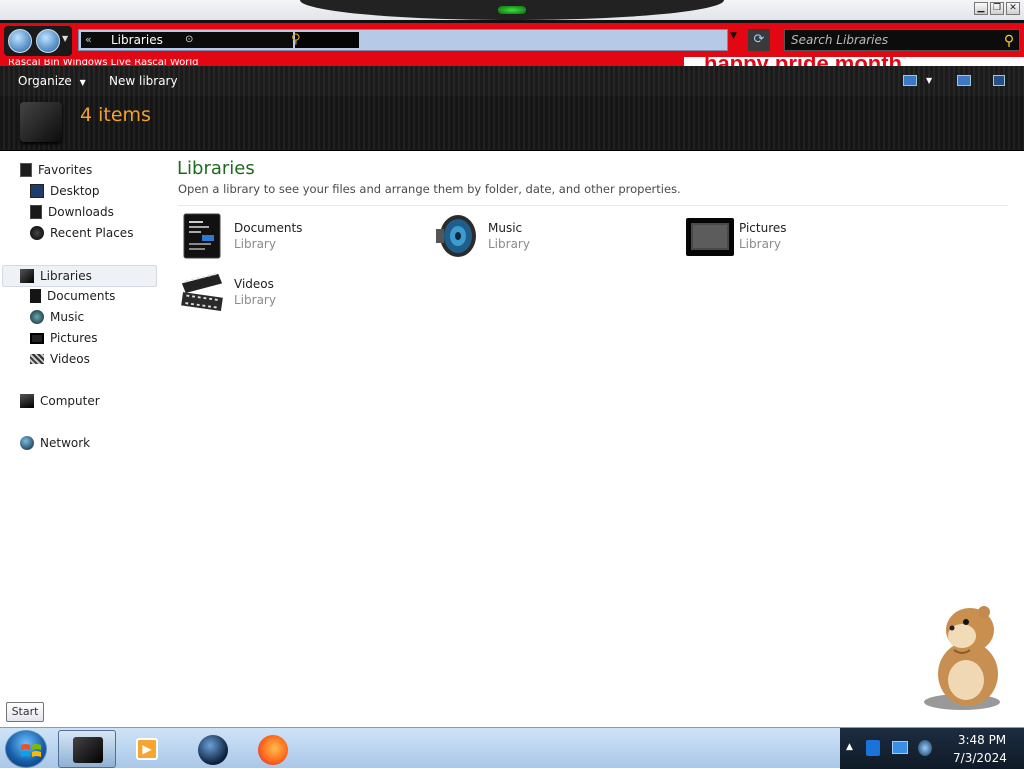 This screenshot has width=1024, height=769. I want to click on nav-libraries: Libraries, so click(56, 276).